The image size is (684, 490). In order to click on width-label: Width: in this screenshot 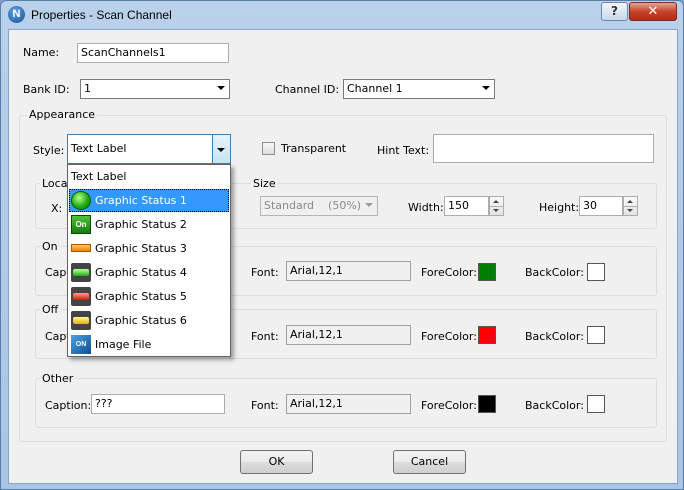, I will do `click(426, 207)`.